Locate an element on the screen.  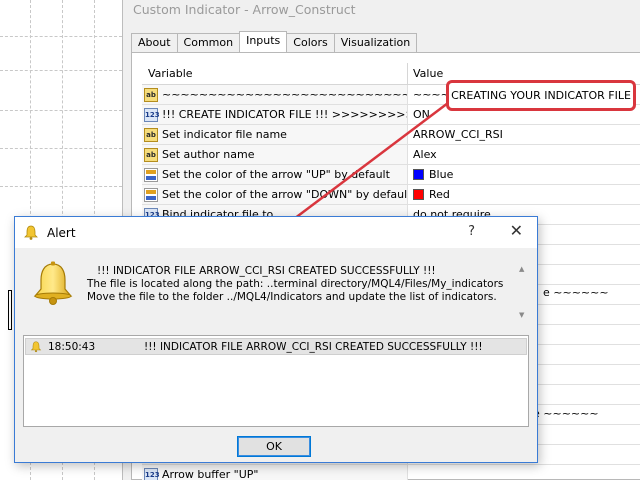
window-title: Custom Indicator - Arrow_Construct is located at coordinates (244, 9).